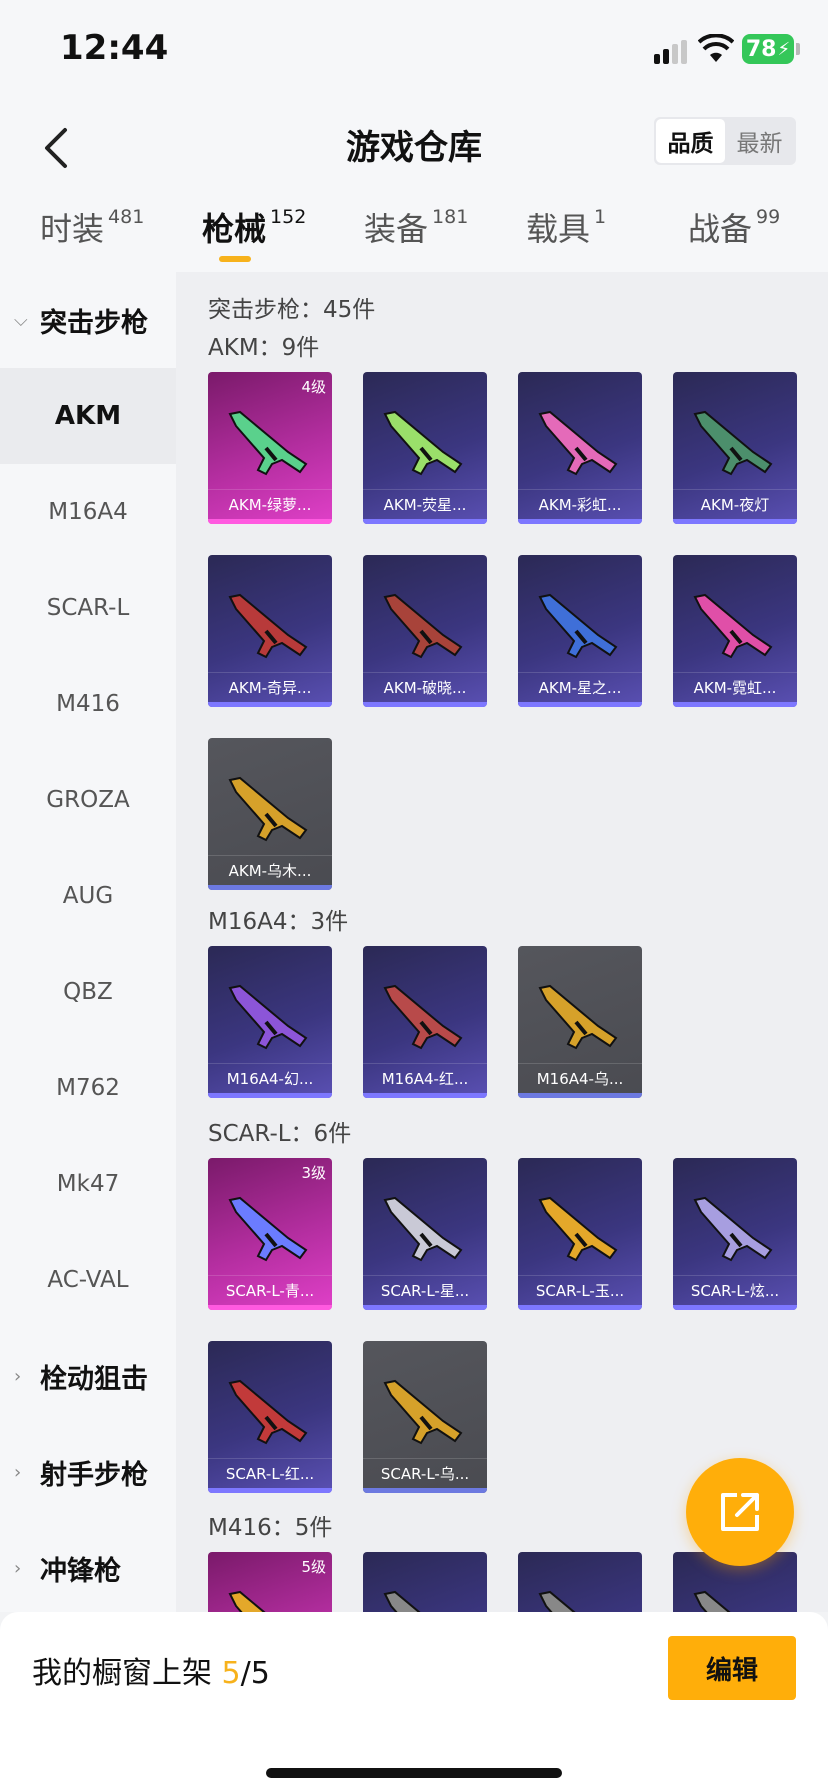 Image resolution: width=828 pixels, height=1792 pixels. I want to click on category-tabs: 时装 481 枪械 152 装备 181 载具 1 战备 99, so click(414, 240).